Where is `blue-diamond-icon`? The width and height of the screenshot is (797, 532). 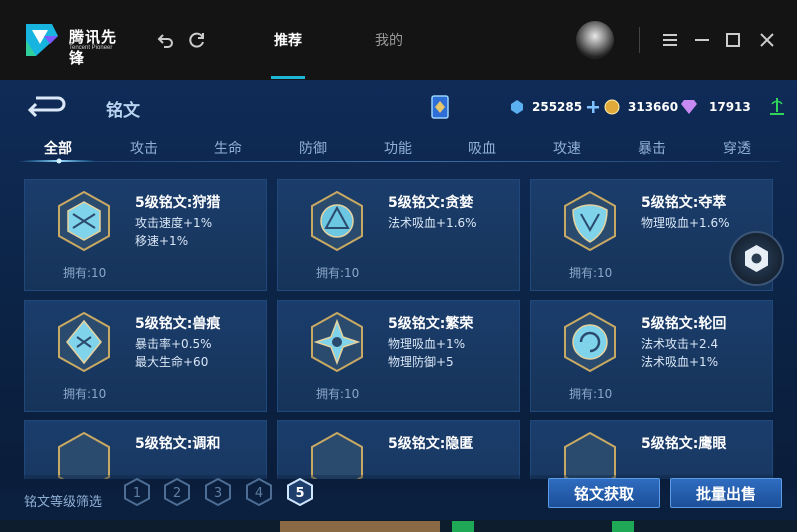 blue-diamond-icon is located at coordinates (517, 107).